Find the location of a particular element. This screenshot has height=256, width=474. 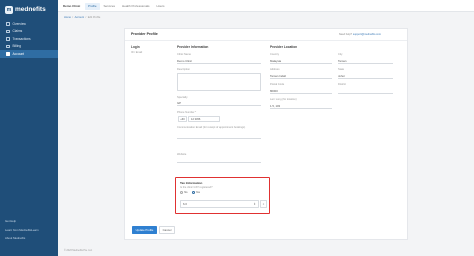

grid-icon is located at coordinates (8, 24).